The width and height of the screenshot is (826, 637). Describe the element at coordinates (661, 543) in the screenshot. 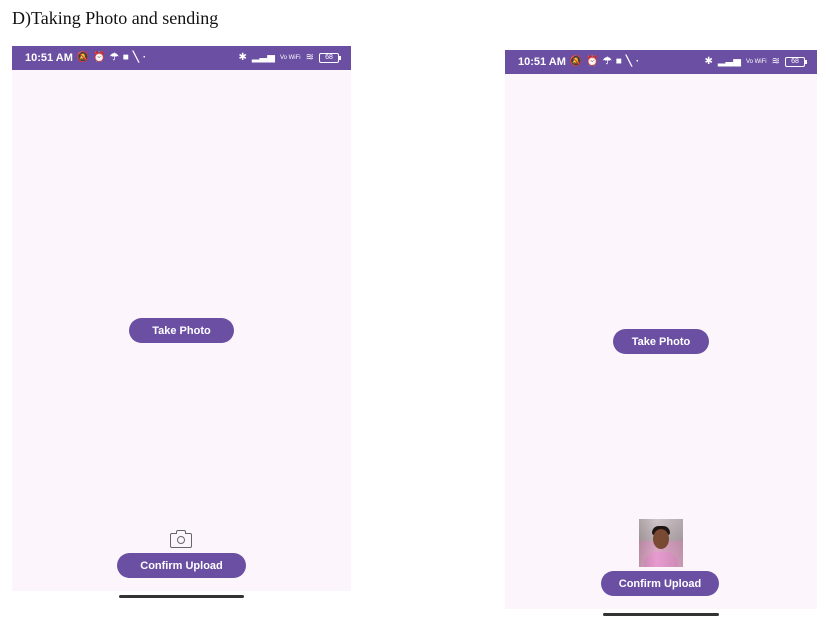

I see `captured-photo-thumbnail` at that location.